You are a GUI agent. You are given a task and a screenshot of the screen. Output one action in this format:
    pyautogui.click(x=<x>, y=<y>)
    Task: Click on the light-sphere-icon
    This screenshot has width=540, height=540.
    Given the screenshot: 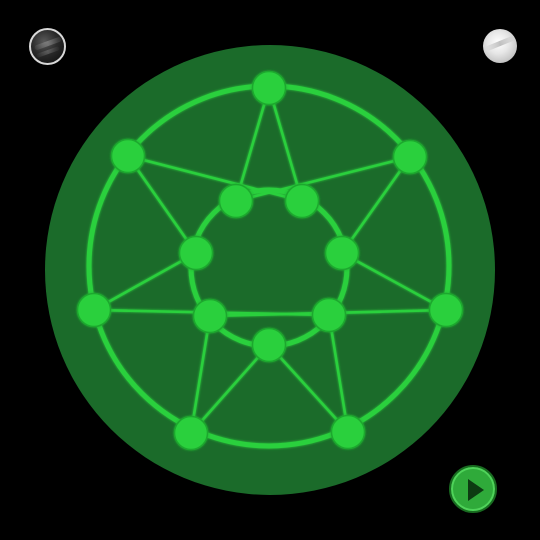 What is the action you would take?
    pyautogui.click(x=500, y=43)
    